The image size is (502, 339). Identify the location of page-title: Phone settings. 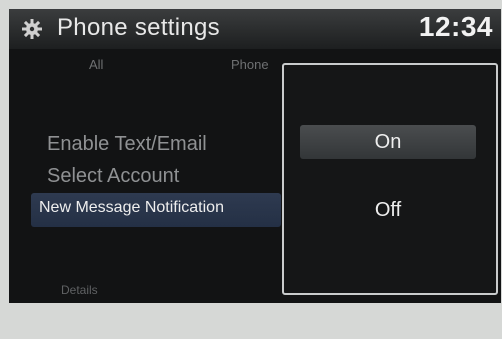
(138, 27).